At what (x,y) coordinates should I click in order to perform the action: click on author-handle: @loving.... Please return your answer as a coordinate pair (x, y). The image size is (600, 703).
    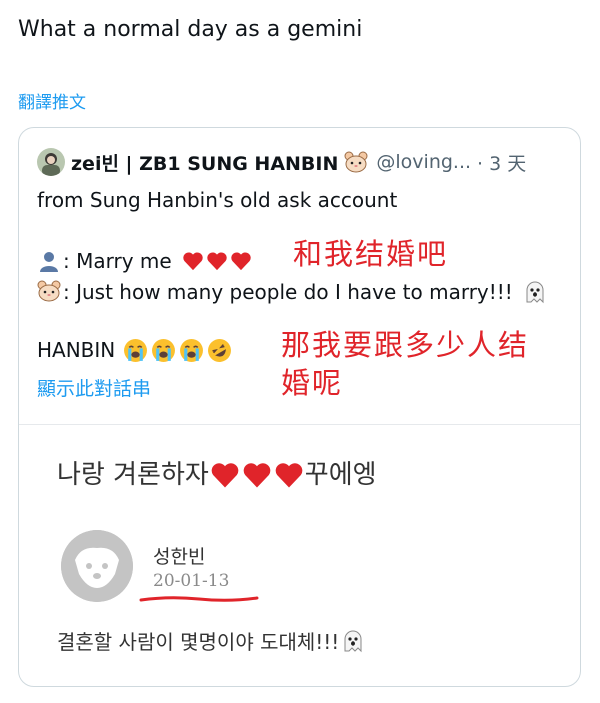
    Looking at the image, I should click on (423, 162).